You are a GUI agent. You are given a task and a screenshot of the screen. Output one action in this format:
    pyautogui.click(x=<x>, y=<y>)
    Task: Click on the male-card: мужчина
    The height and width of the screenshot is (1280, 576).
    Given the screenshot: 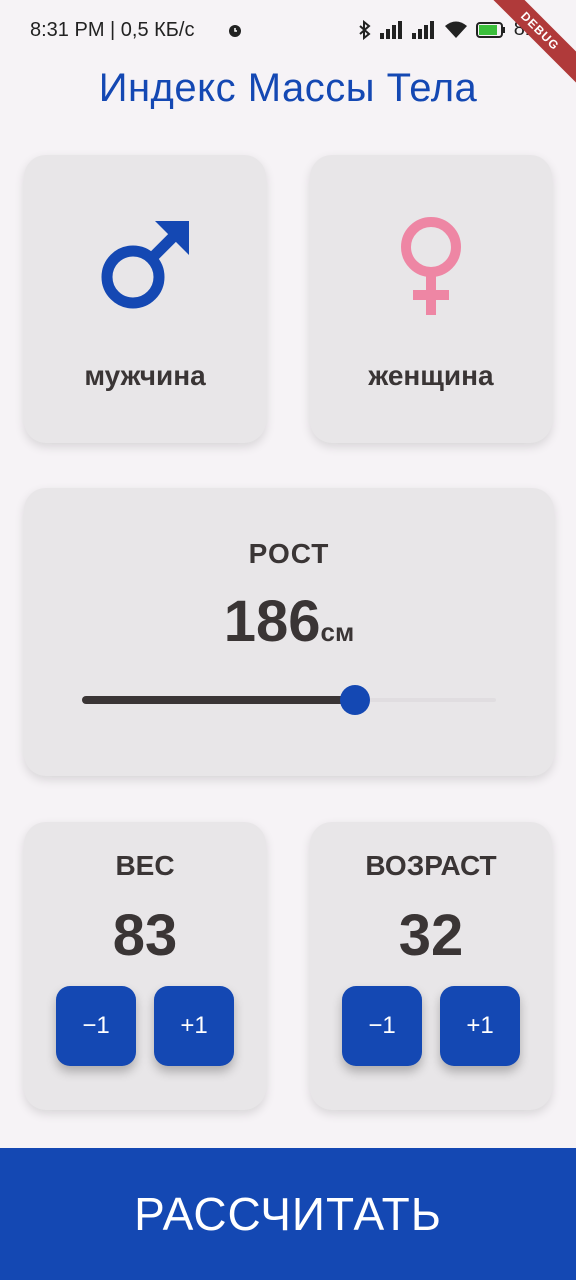 What is the action you would take?
    pyautogui.click(x=145, y=299)
    